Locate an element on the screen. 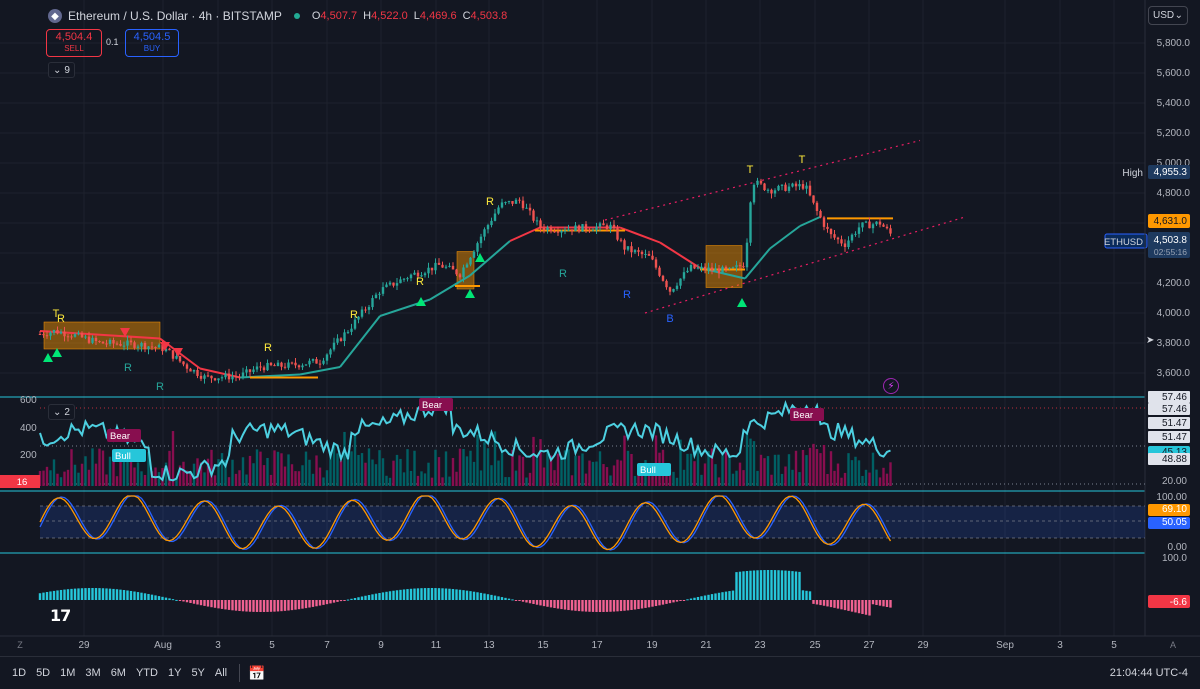  currency-select: USD ⌄ is located at coordinates (1168, 15).